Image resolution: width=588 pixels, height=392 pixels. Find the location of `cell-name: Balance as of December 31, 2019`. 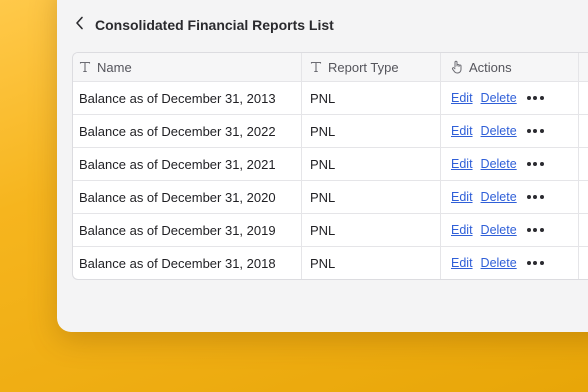

cell-name: Balance as of December 31, 2019 is located at coordinates (187, 230).